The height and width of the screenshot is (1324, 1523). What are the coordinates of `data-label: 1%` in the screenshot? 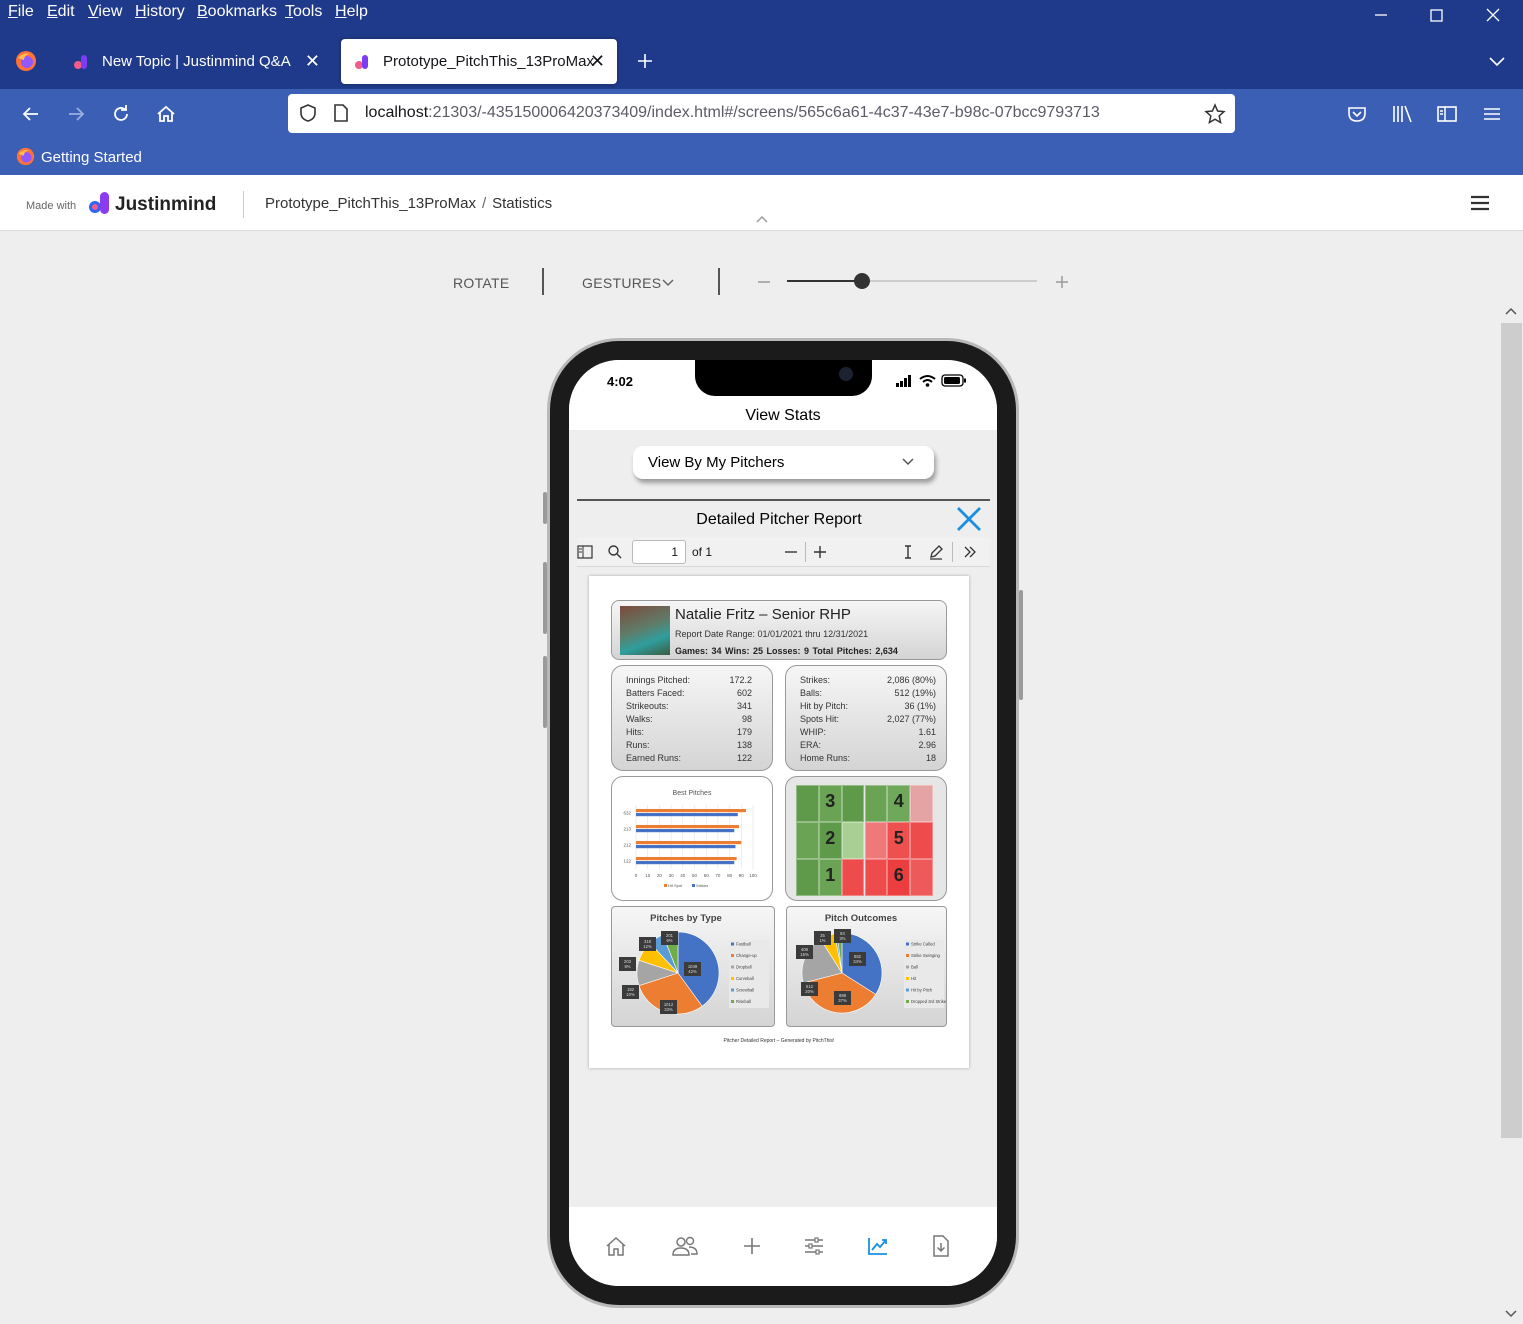 It's located at (822, 940).